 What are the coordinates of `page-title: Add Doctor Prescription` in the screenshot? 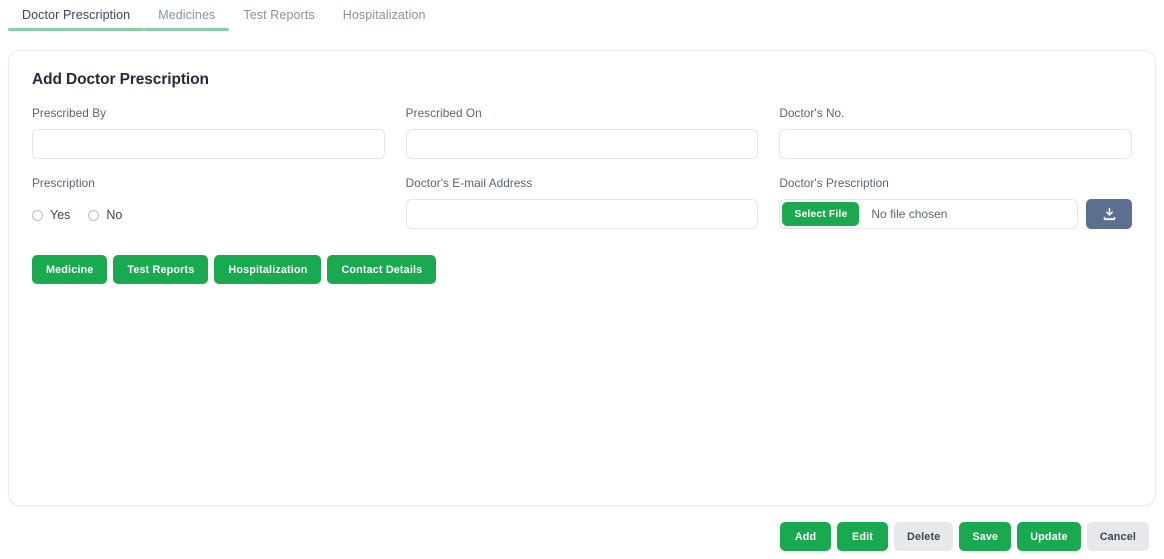 It's located at (120, 79).